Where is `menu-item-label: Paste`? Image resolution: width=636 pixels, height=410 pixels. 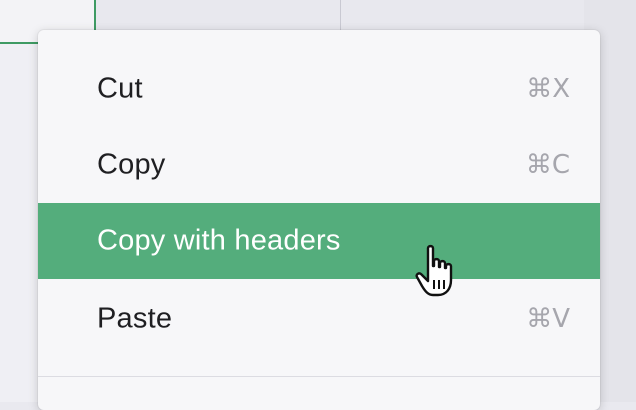
menu-item-label: Paste is located at coordinates (135, 318).